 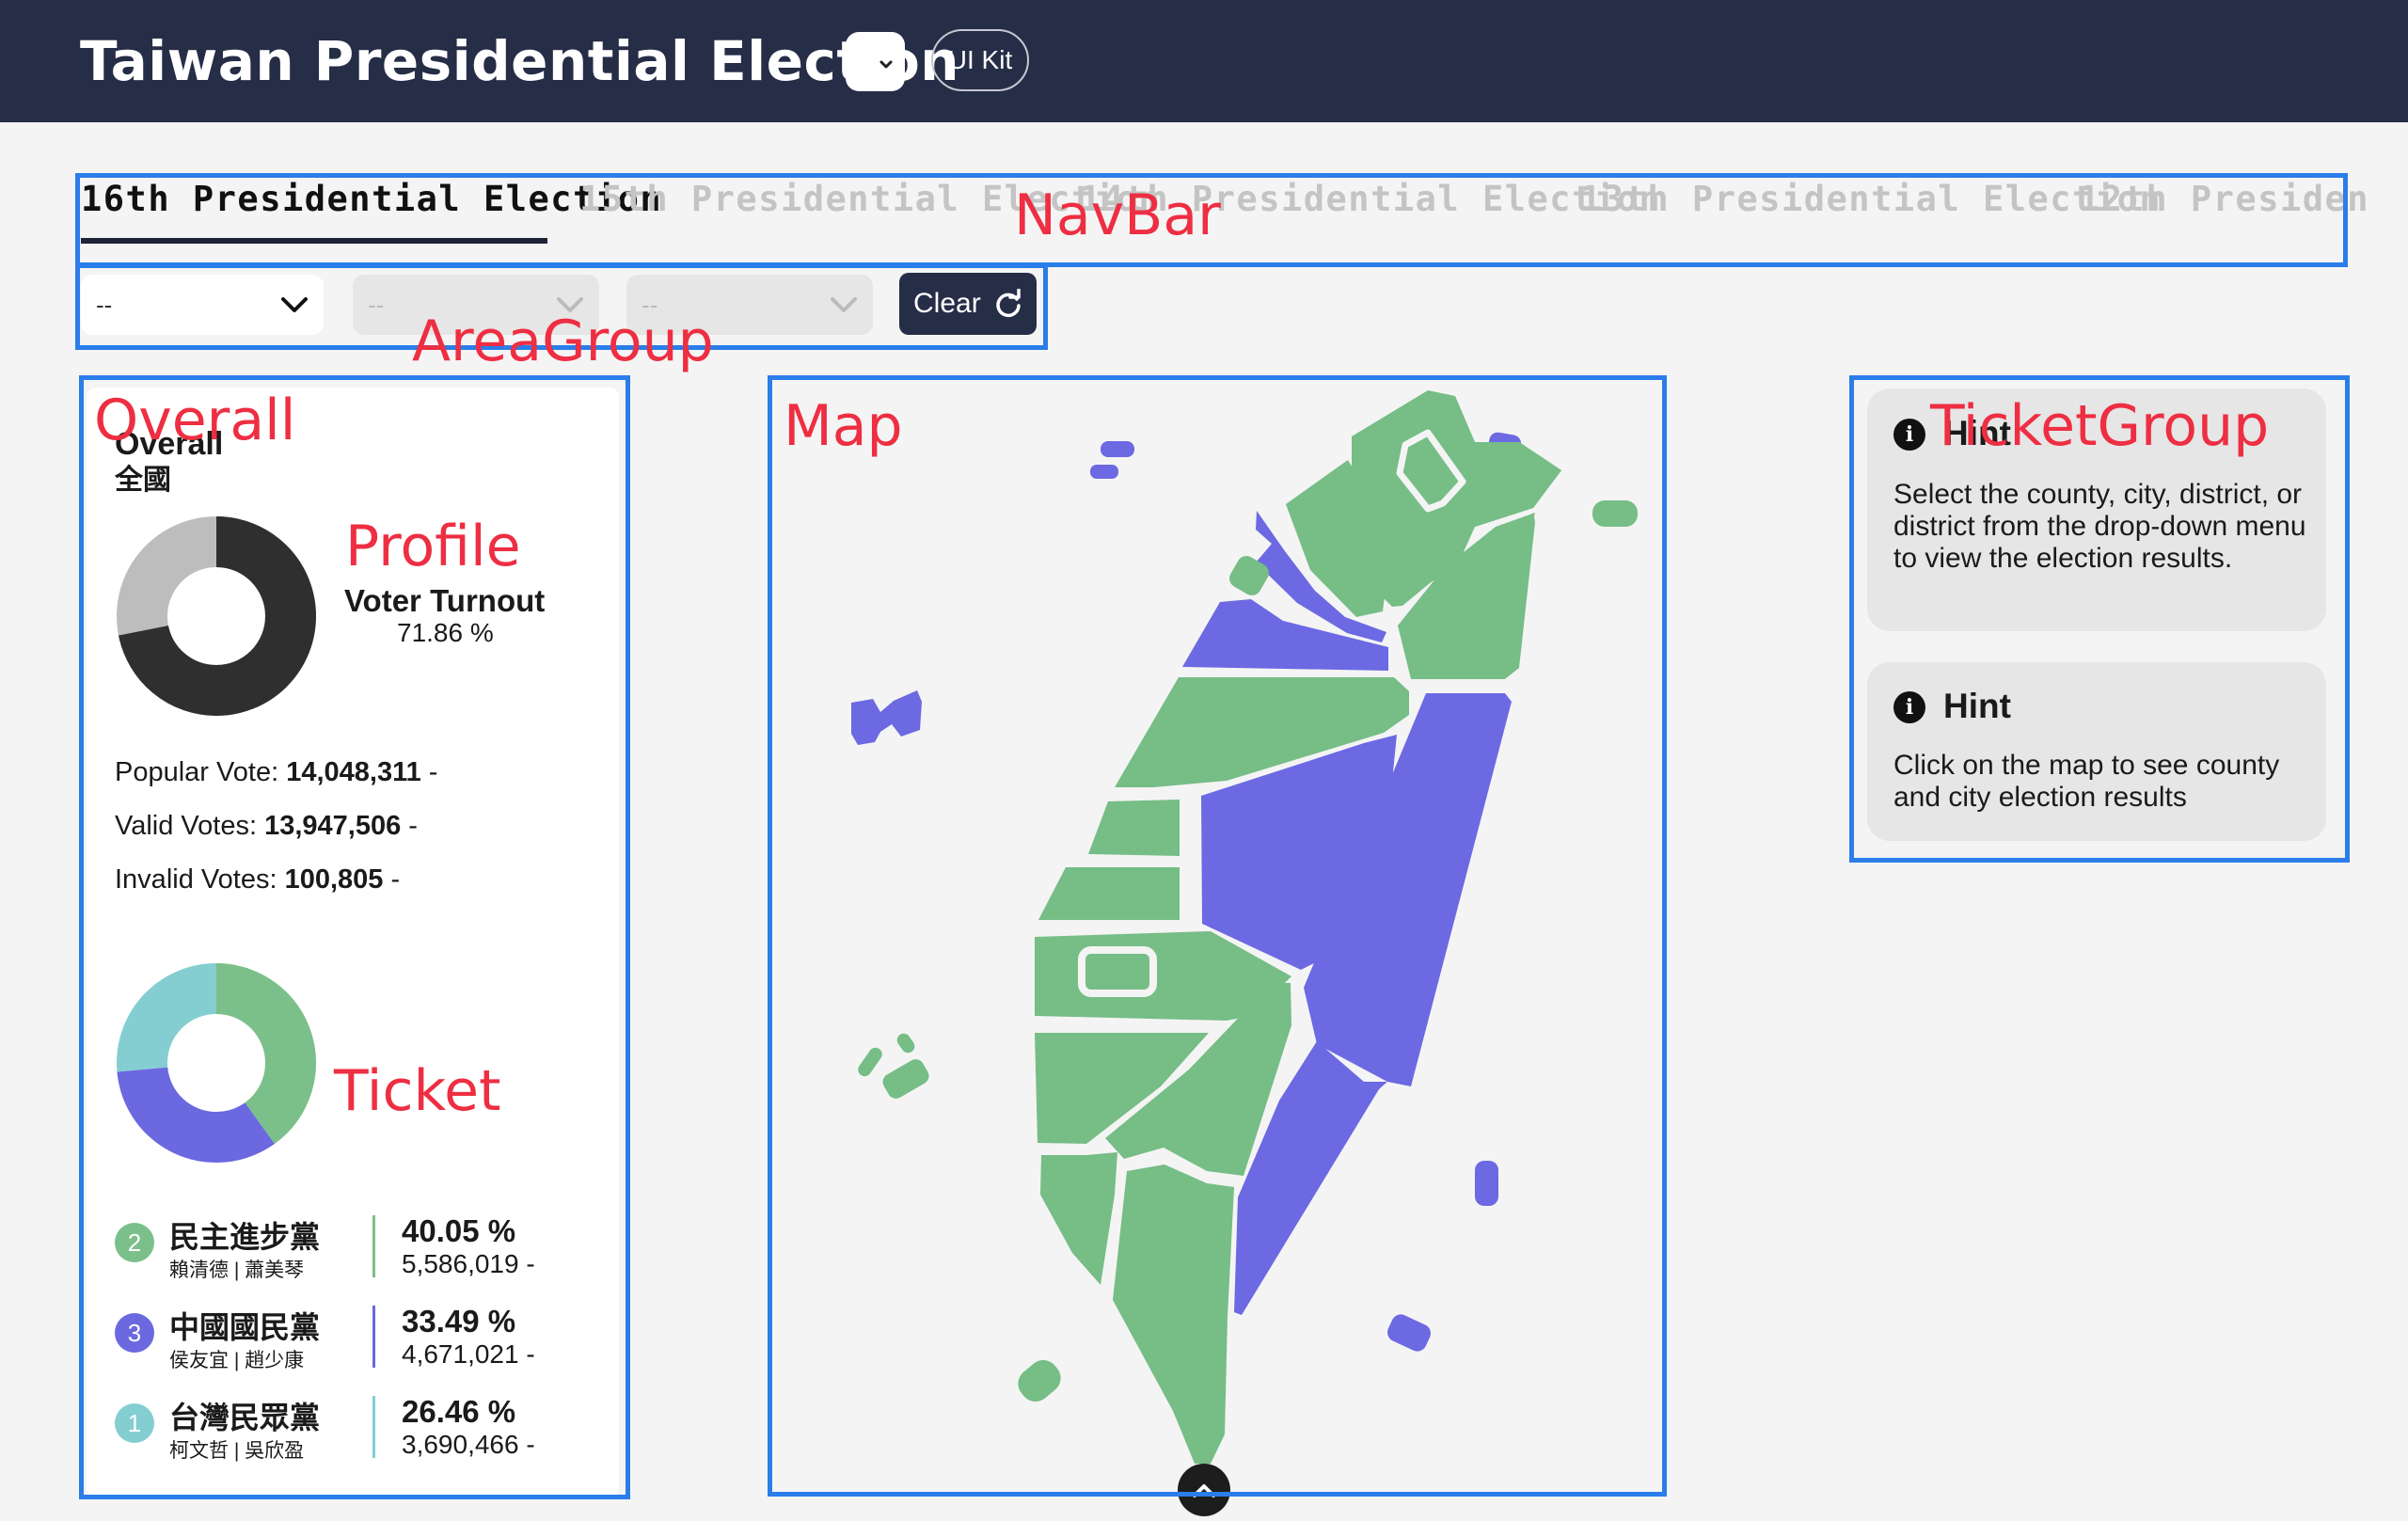 I want to click on ui-kit-button: UI Kit, so click(x=980, y=60).